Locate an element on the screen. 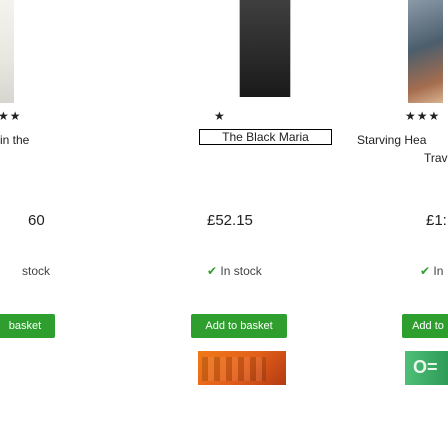  product-title-link: Starving Hea is located at coordinates (391, 140).